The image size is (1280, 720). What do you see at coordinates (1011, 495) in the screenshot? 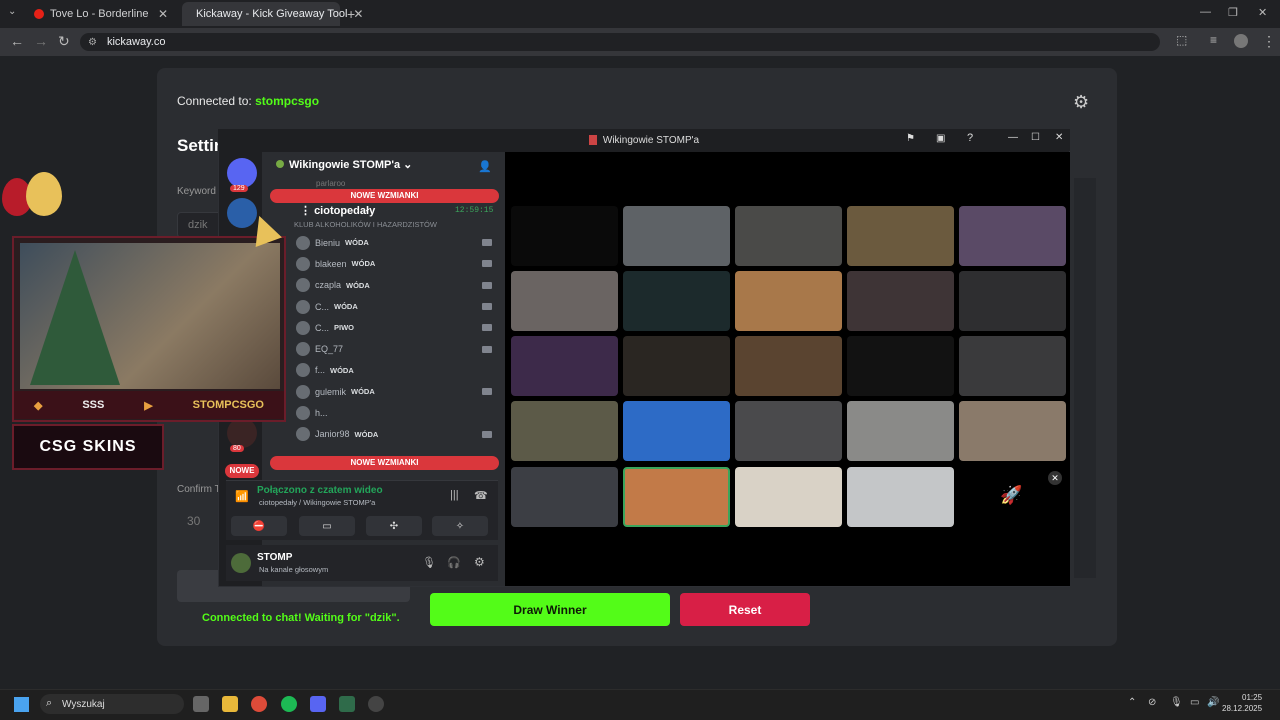
I see `rocket-icon: 🚀` at bounding box center [1011, 495].